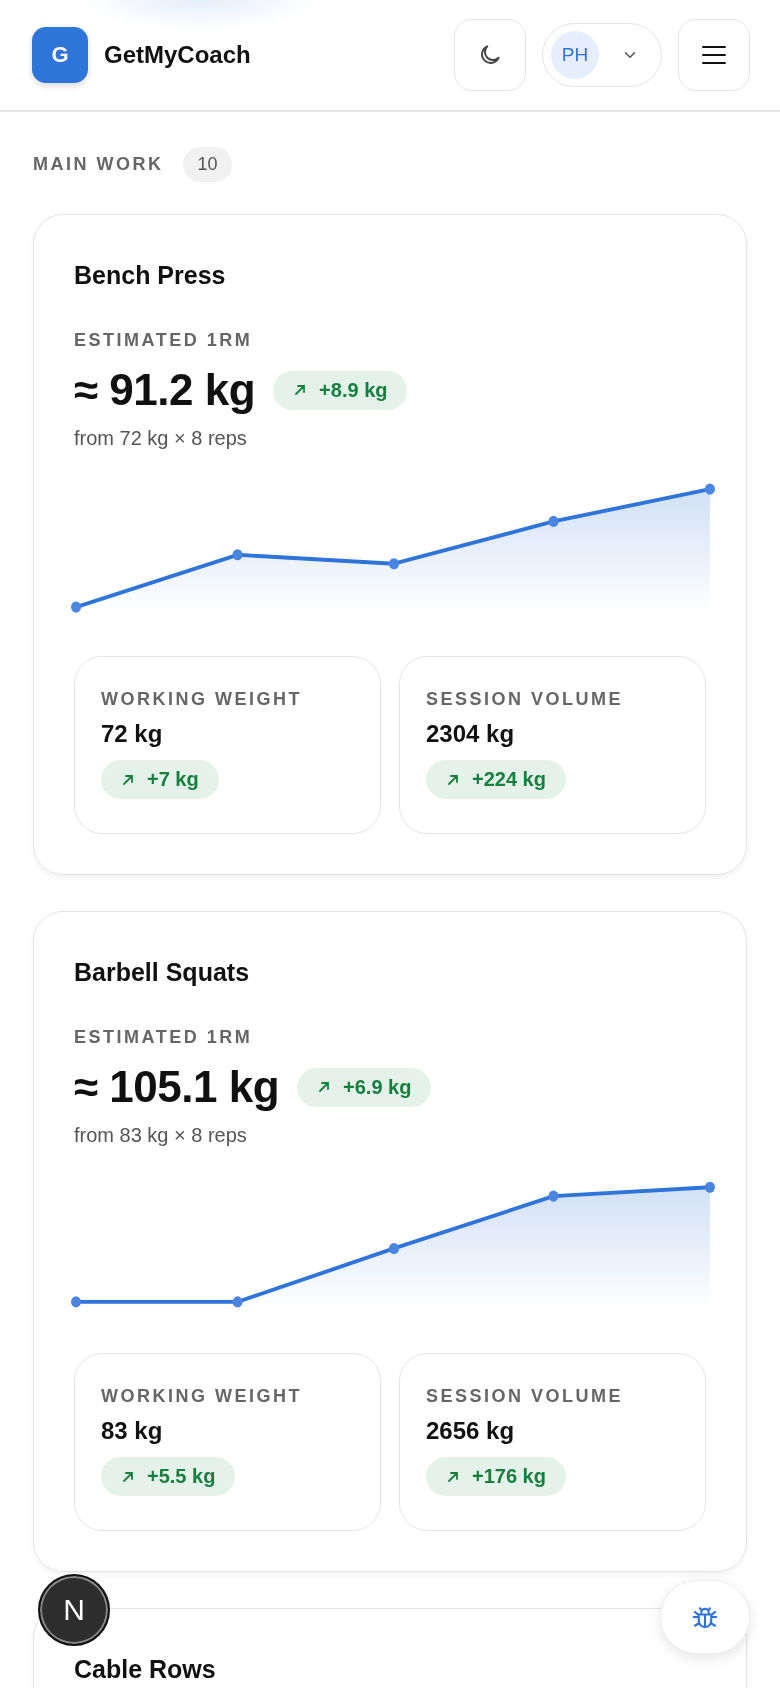 The image size is (780, 1688). Describe the element at coordinates (145, 1669) in the screenshot. I see `exercise-name: Cable Rows` at that location.